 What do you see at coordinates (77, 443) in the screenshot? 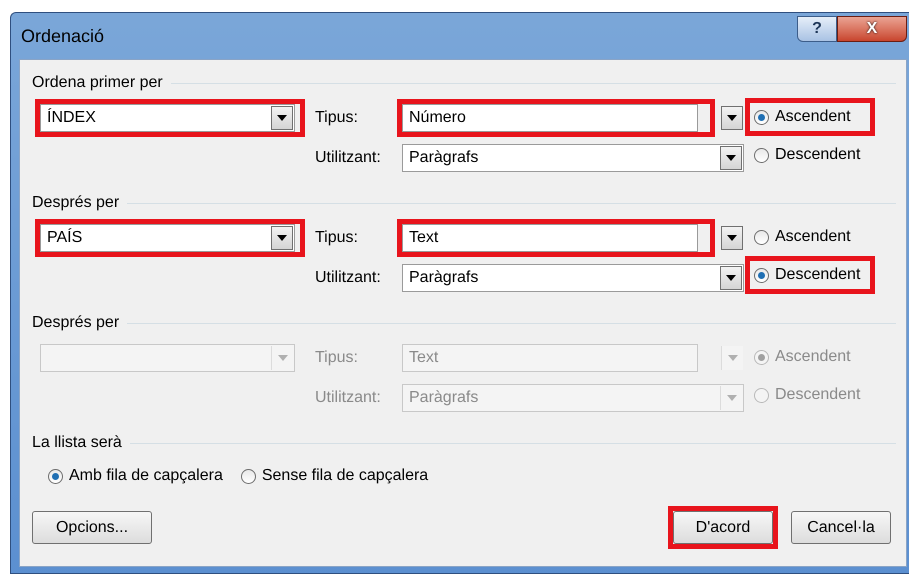
I see `group-title: La llista serà` at bounding box center [77, 443].